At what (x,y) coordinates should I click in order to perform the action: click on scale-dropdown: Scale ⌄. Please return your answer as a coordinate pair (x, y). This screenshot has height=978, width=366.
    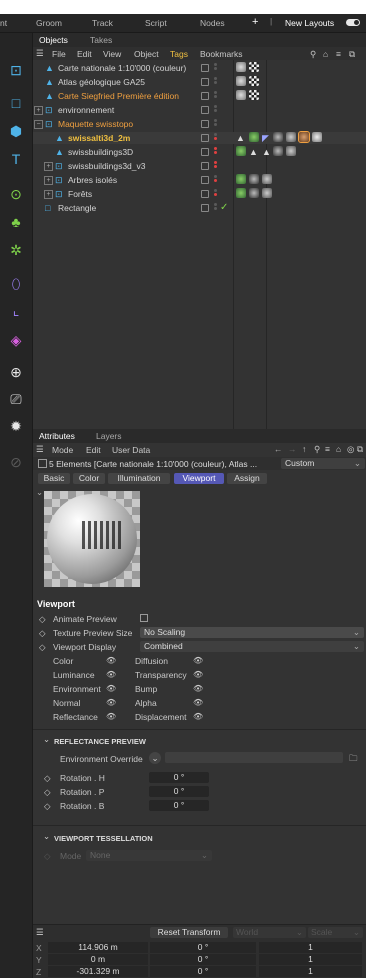
    Looking at the image, I should click on (335, 932).